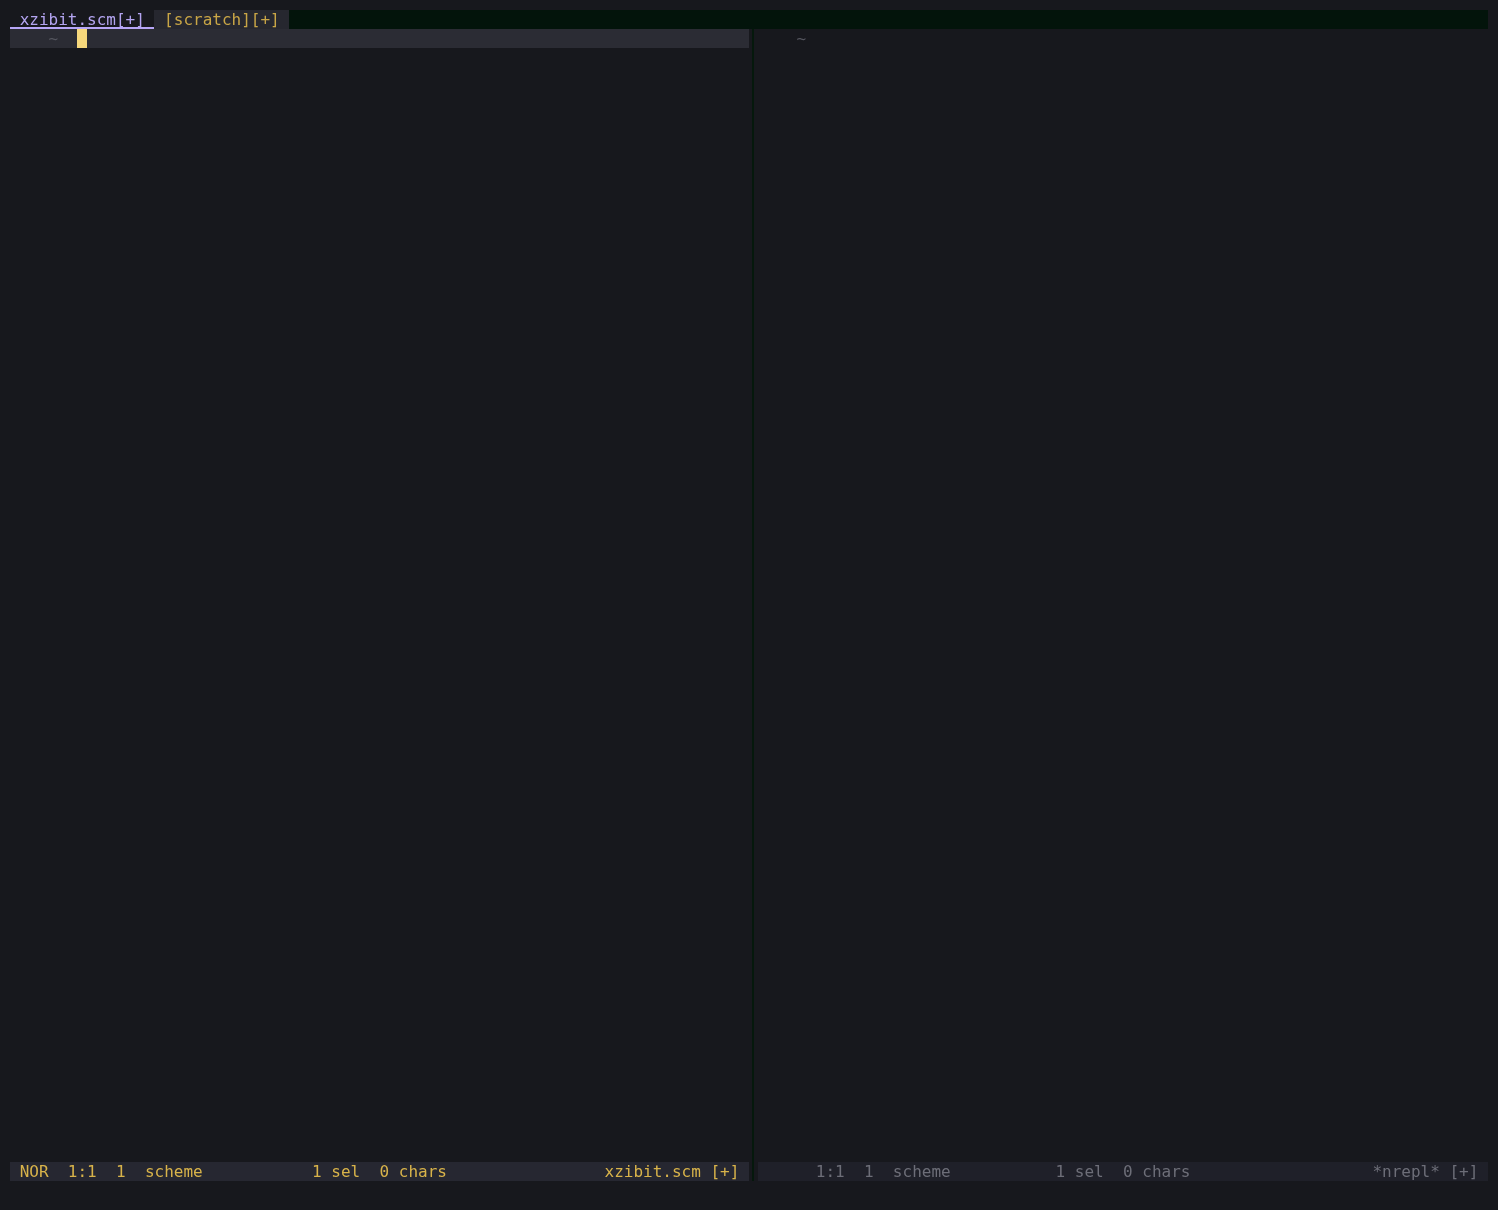 The image size is (1498, 1210). What do you see at coordinates (652, 1171) in the screenshot?
I see `file-name: xzibit.scm` at bounding box center [652, 1171].